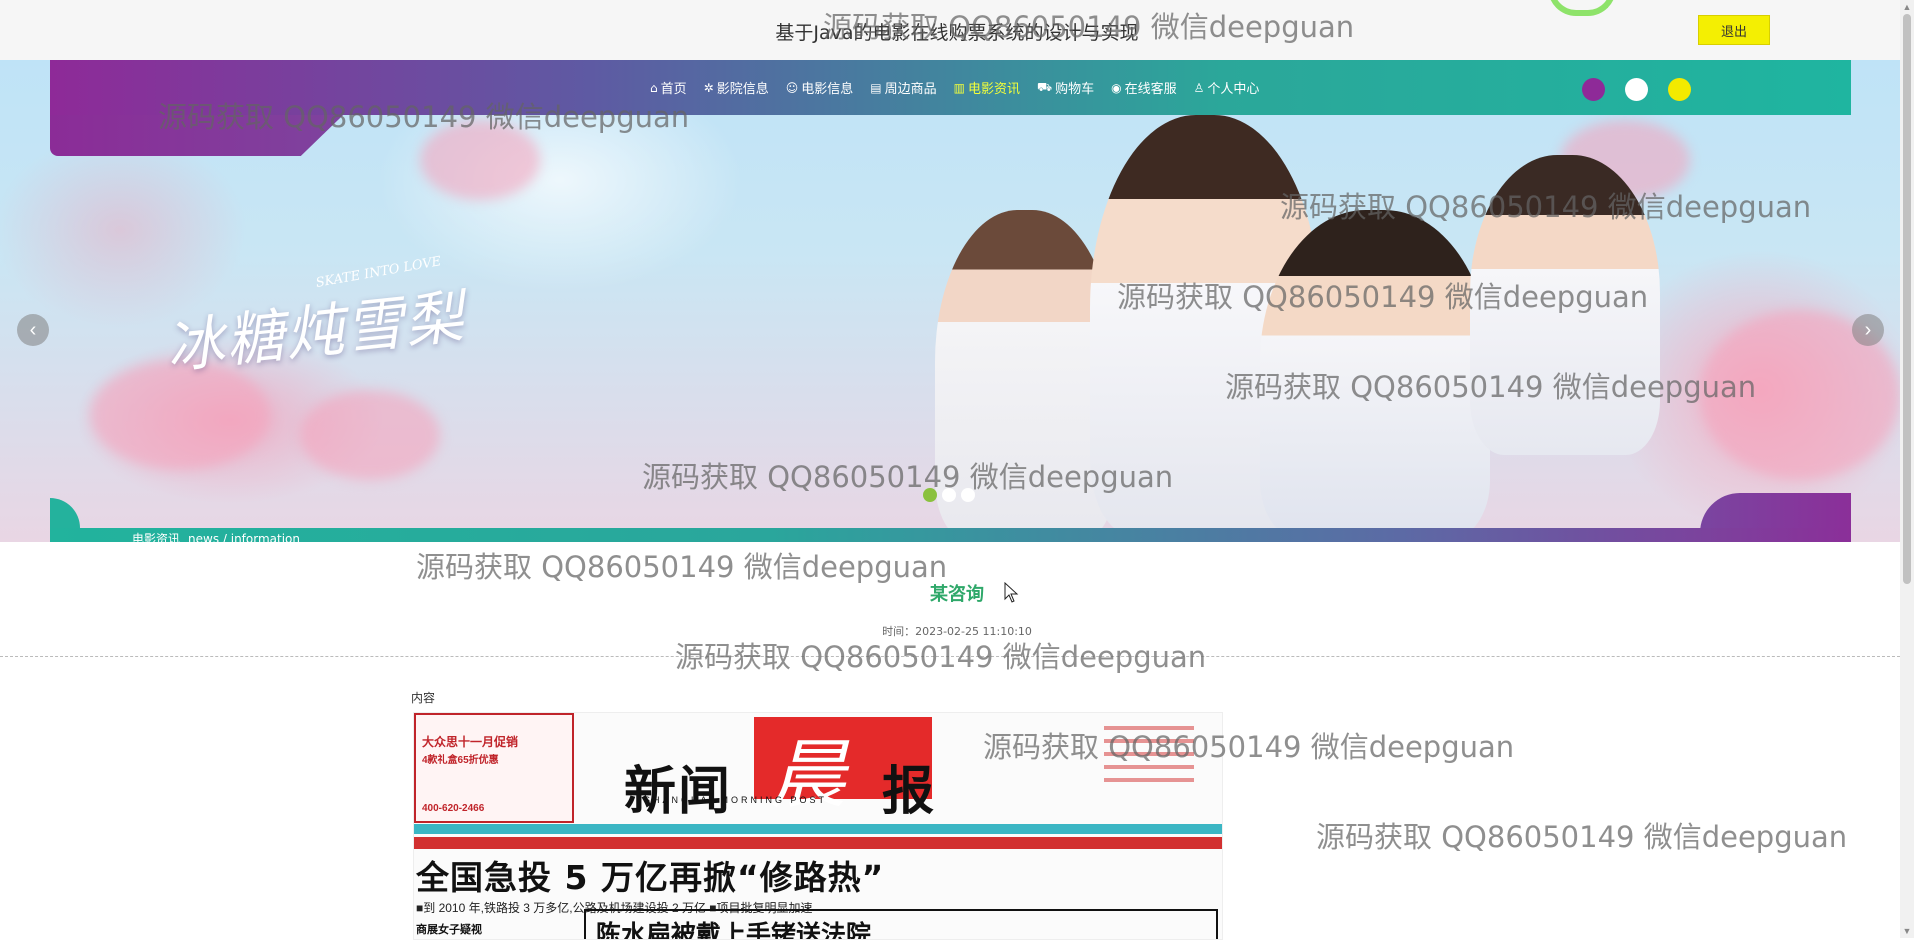 Image resolution: width=1914 pixels, height=940 pixels. Describe the element at coordinates (1150, 89) in the screenshot. I see `nav-item-label: 在线客服` at that location.